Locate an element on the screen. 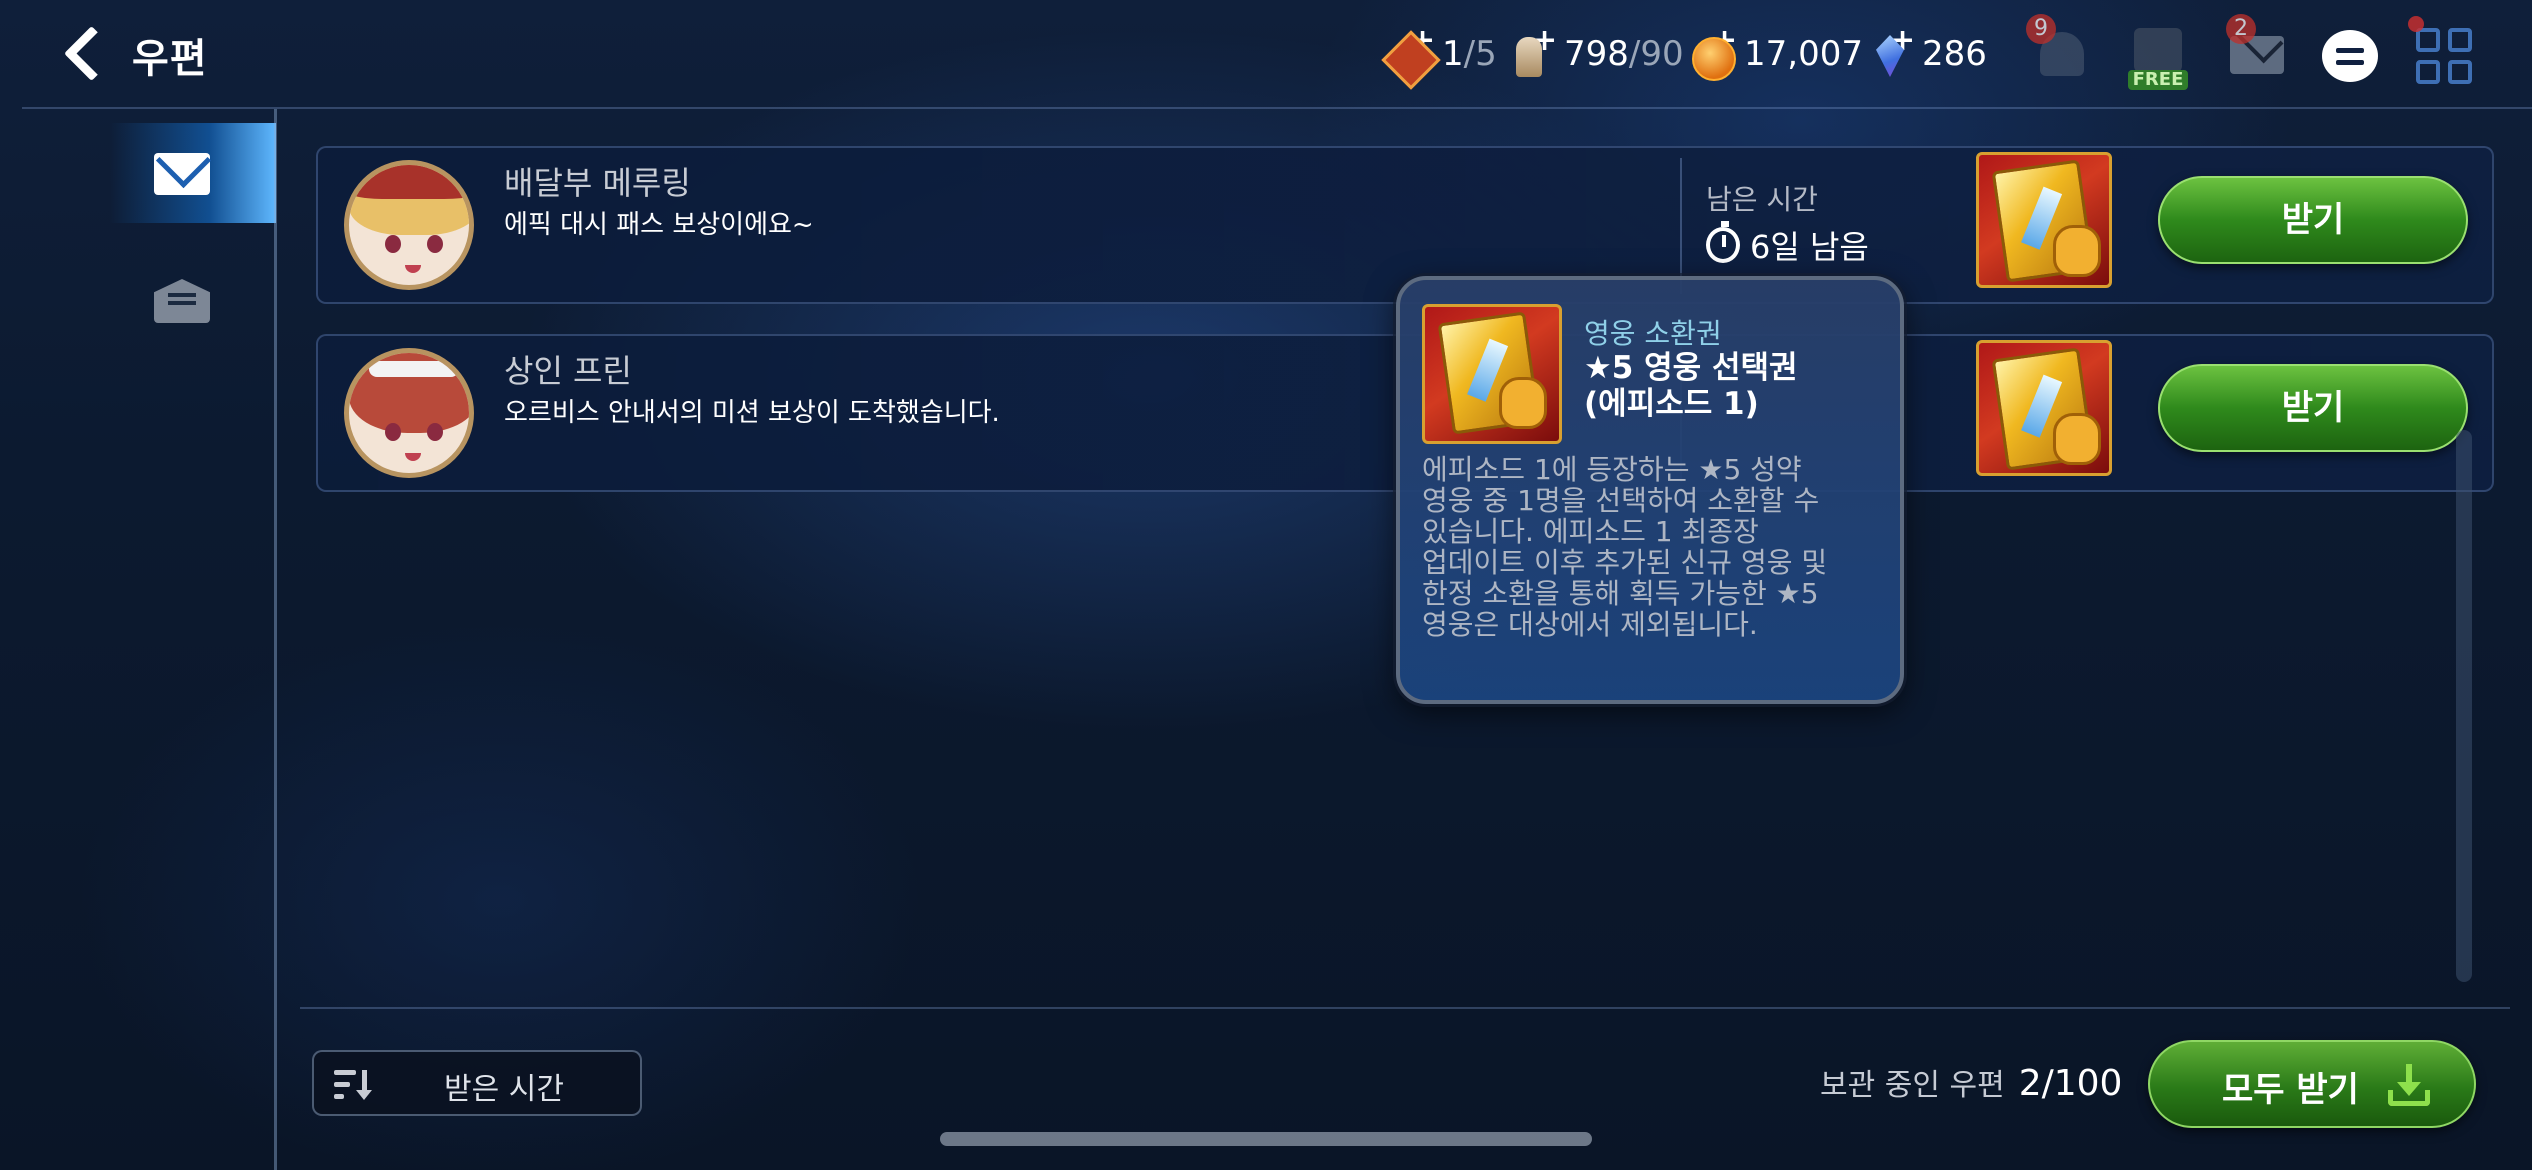  stamina-counter: + 1/5 is located at coordinates (1441, 52).